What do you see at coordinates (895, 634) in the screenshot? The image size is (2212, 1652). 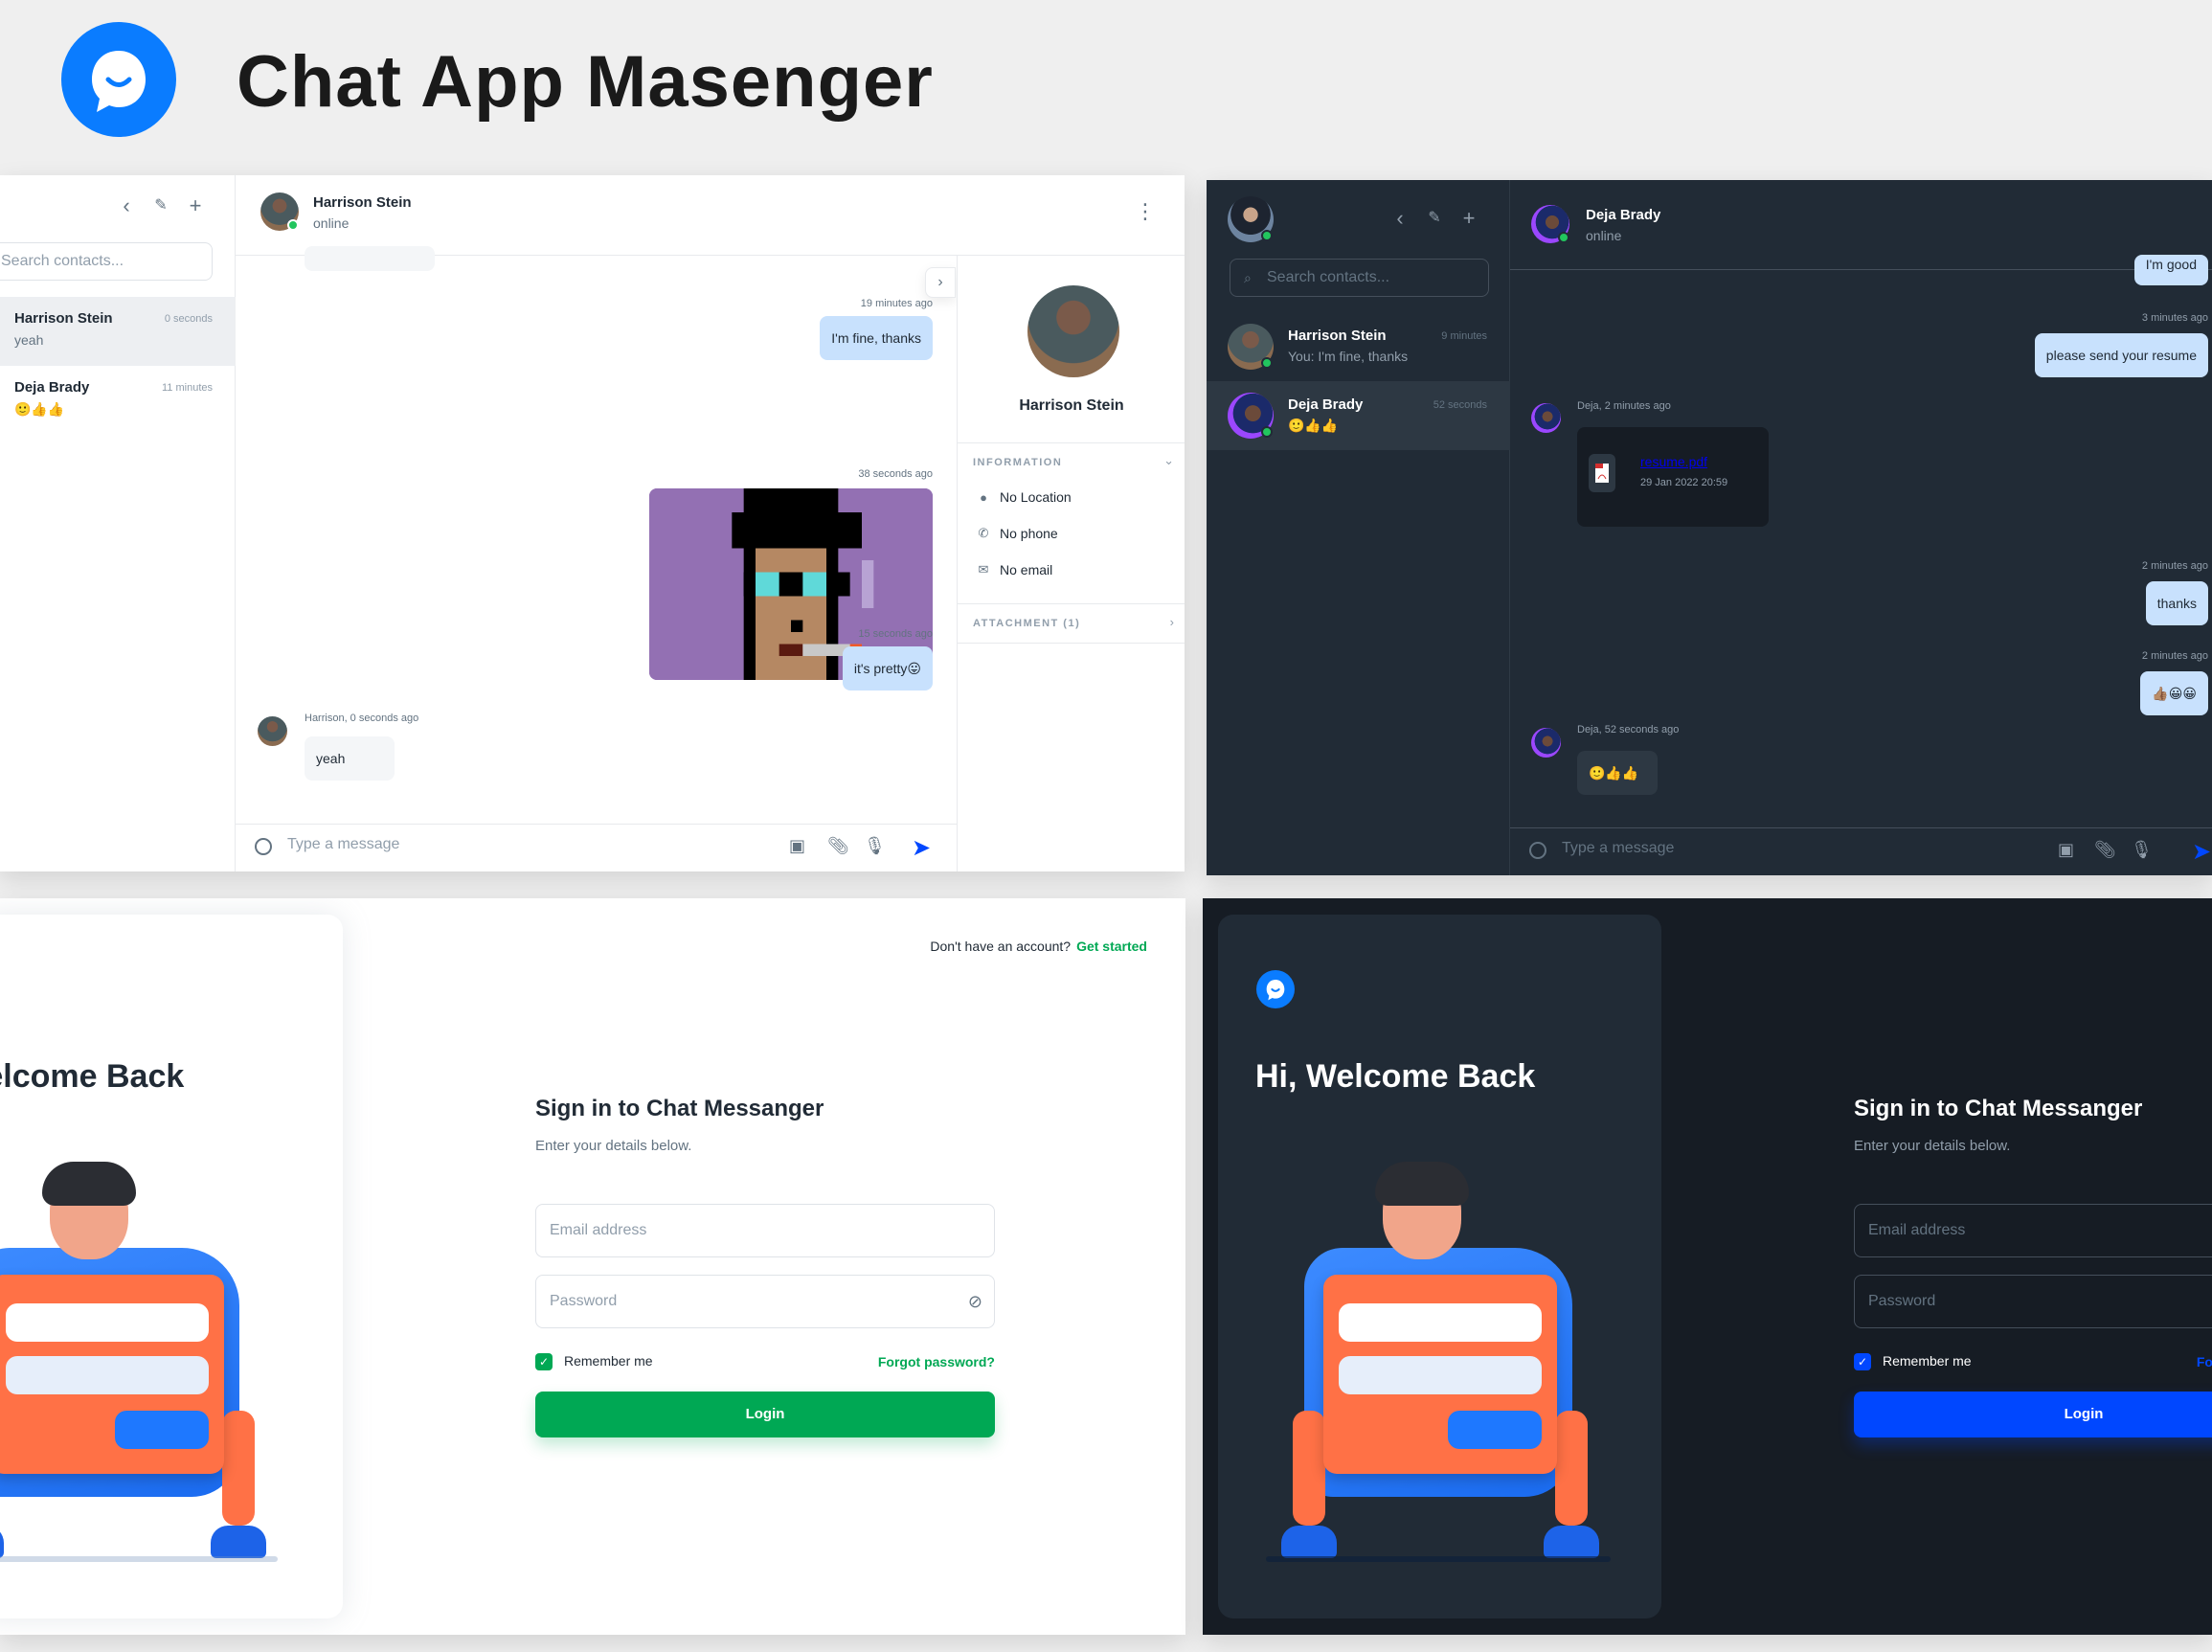 I see `message-time: 15 seconds ago` at bounding box center [895, 634].